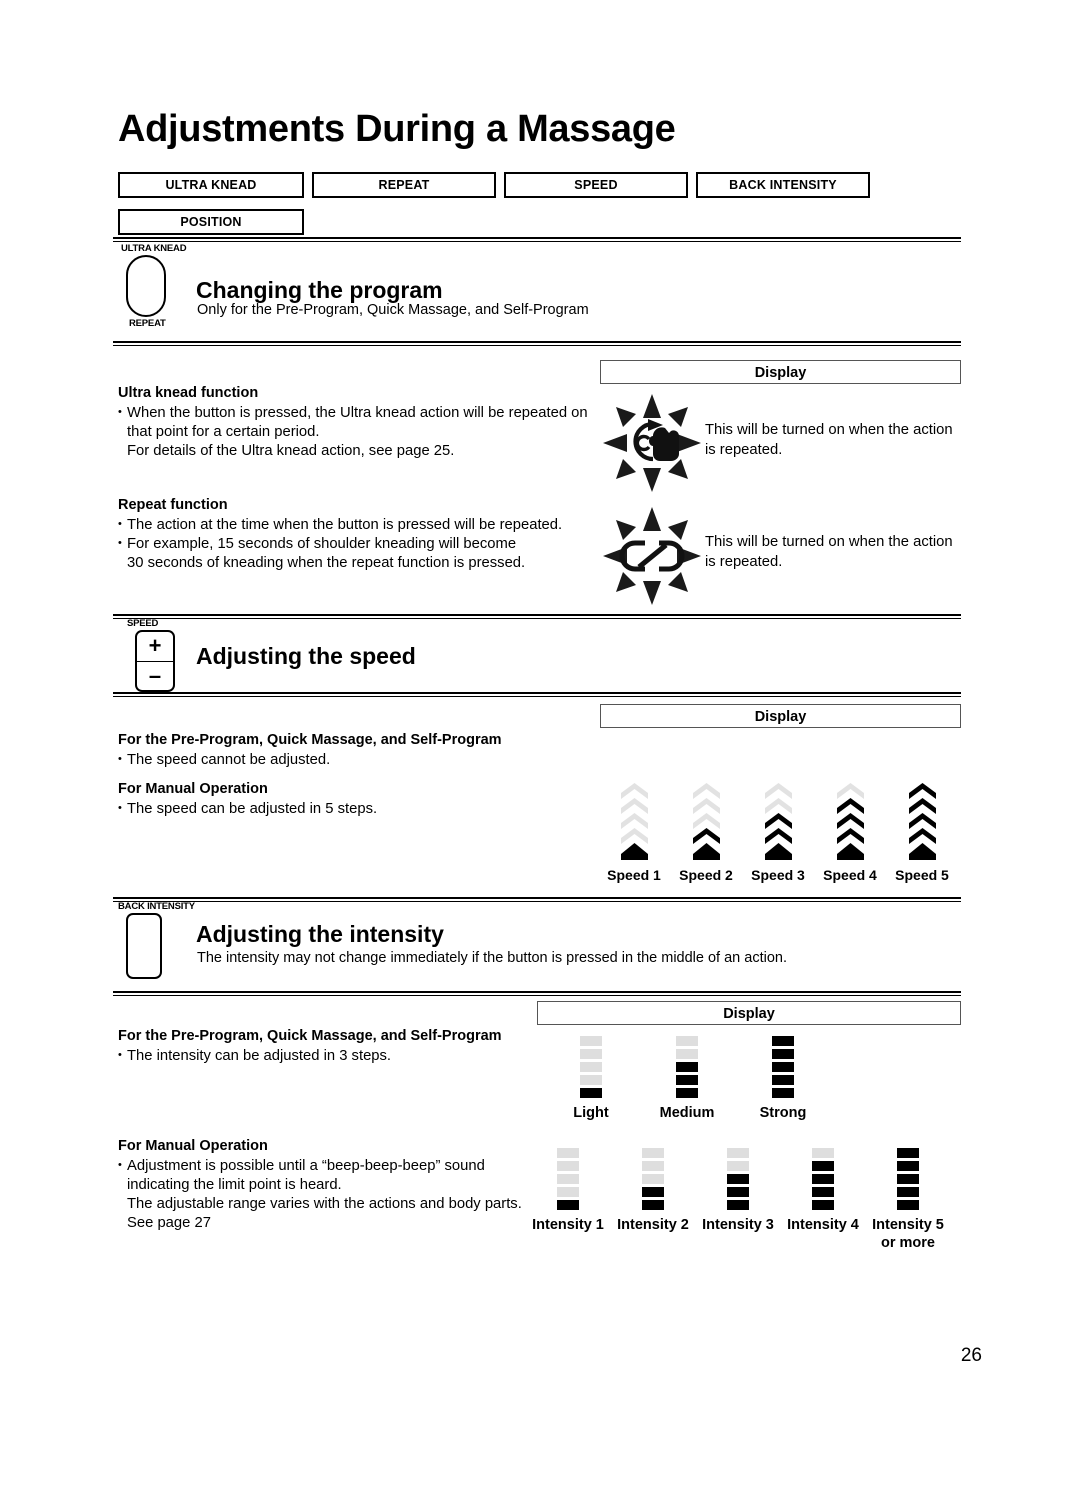 The image size is (1080, 1487). Describe the element at coordinates (823, 1225) in the screenshot. I see `intensity-level-caption: Intensity 4` at that location.